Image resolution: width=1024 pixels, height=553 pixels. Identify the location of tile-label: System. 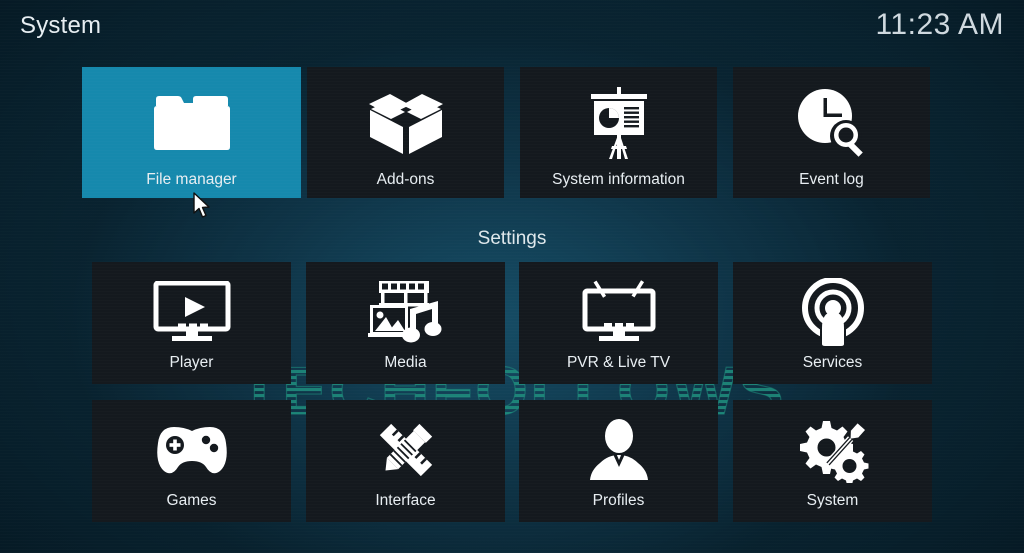
(832, 500).